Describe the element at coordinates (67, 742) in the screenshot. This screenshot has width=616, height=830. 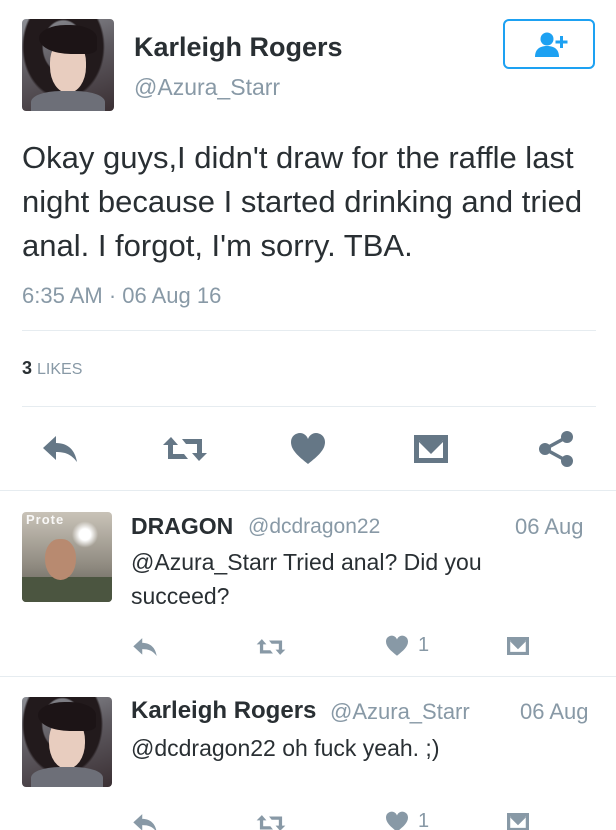
I see `reply-avatar` at that location.